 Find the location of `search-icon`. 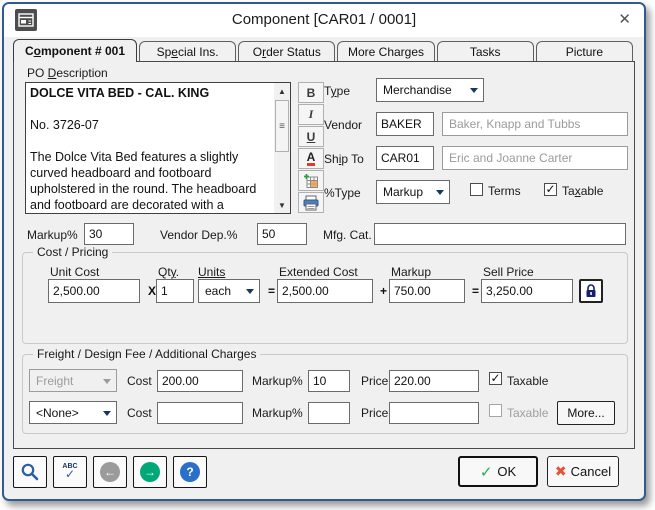

search-icon is located at coordinates (30, 472).